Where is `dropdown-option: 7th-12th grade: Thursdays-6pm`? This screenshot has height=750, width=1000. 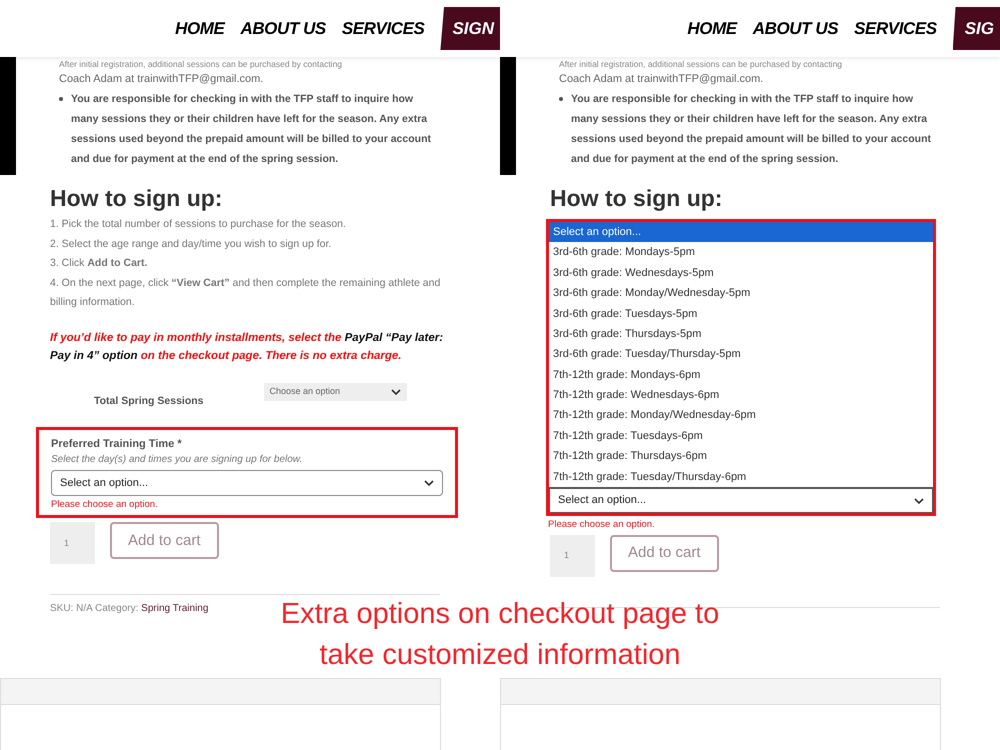
dropdown-option: 7th-12th grade: Thursdays-6pm is located at coordinates (741, 456).